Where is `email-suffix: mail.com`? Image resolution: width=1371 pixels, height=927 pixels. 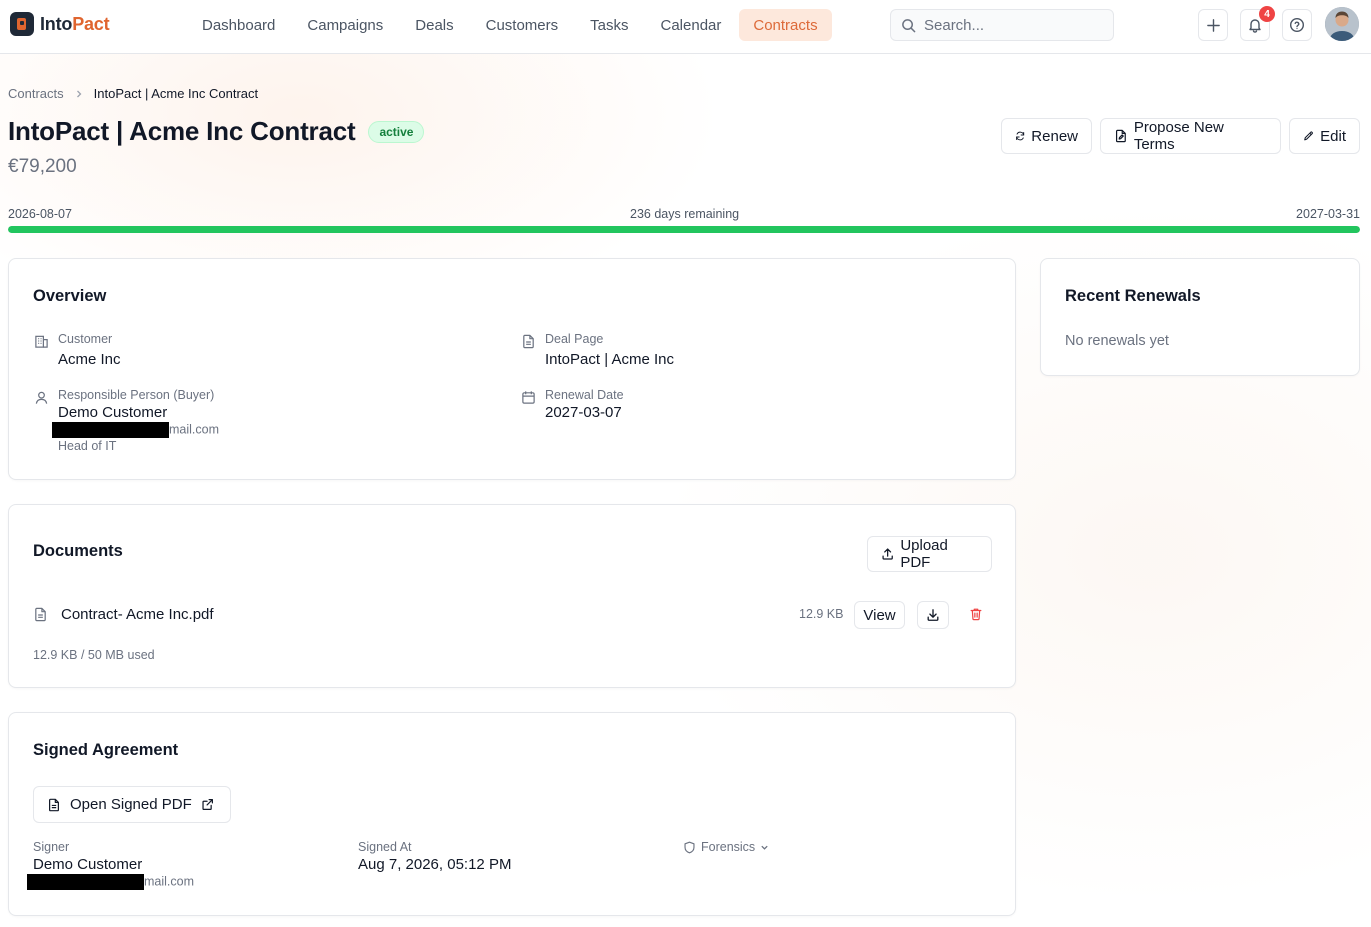 email-suffix: mail.com is located at coordinates (194, 429).